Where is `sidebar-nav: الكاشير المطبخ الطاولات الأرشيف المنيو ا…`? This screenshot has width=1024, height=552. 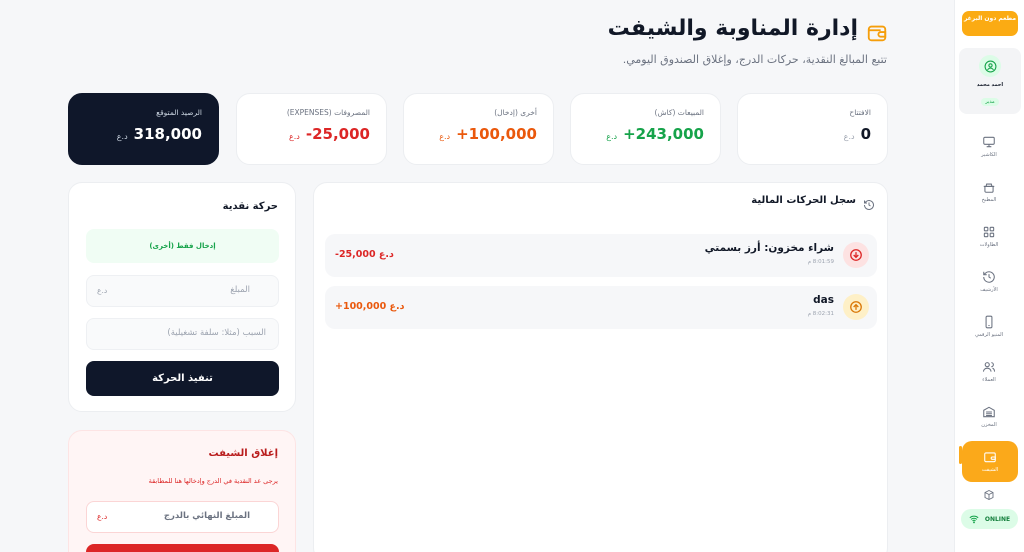
sidebar-nav: الكاشير المطبخ الطاولات الأرشيف المنيو ا… is located at coordinates (989, 315).